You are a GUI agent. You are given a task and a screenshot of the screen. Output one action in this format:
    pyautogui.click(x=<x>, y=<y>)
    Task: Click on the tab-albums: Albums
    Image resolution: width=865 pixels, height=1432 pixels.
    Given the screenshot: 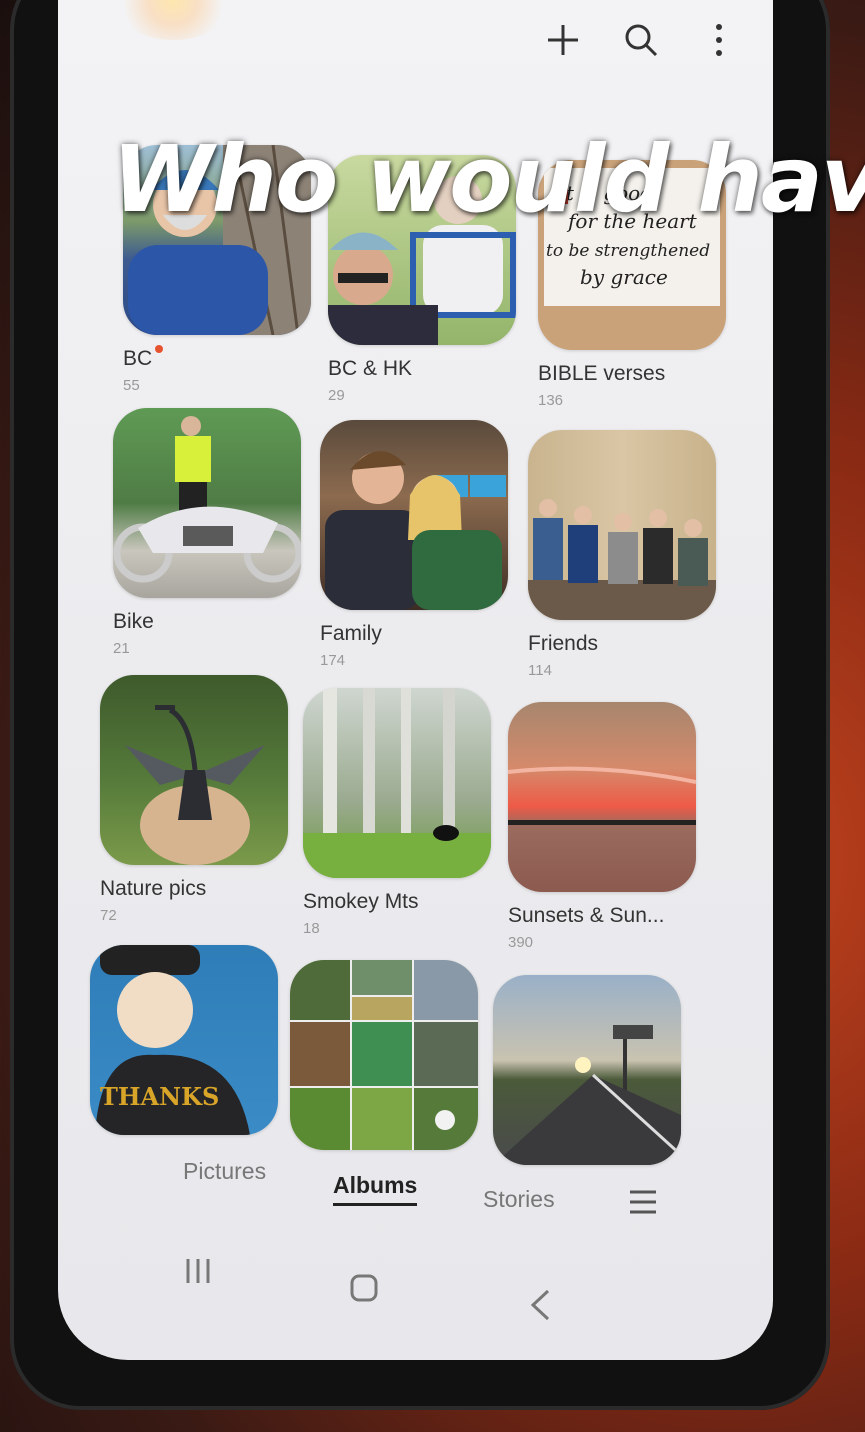 What is the action you would take?
    pyautogui.click(x=375, y=1189)
    